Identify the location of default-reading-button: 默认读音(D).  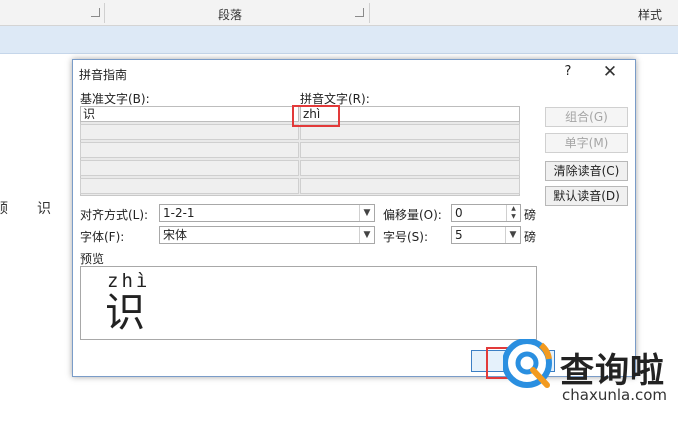
(586, 196).